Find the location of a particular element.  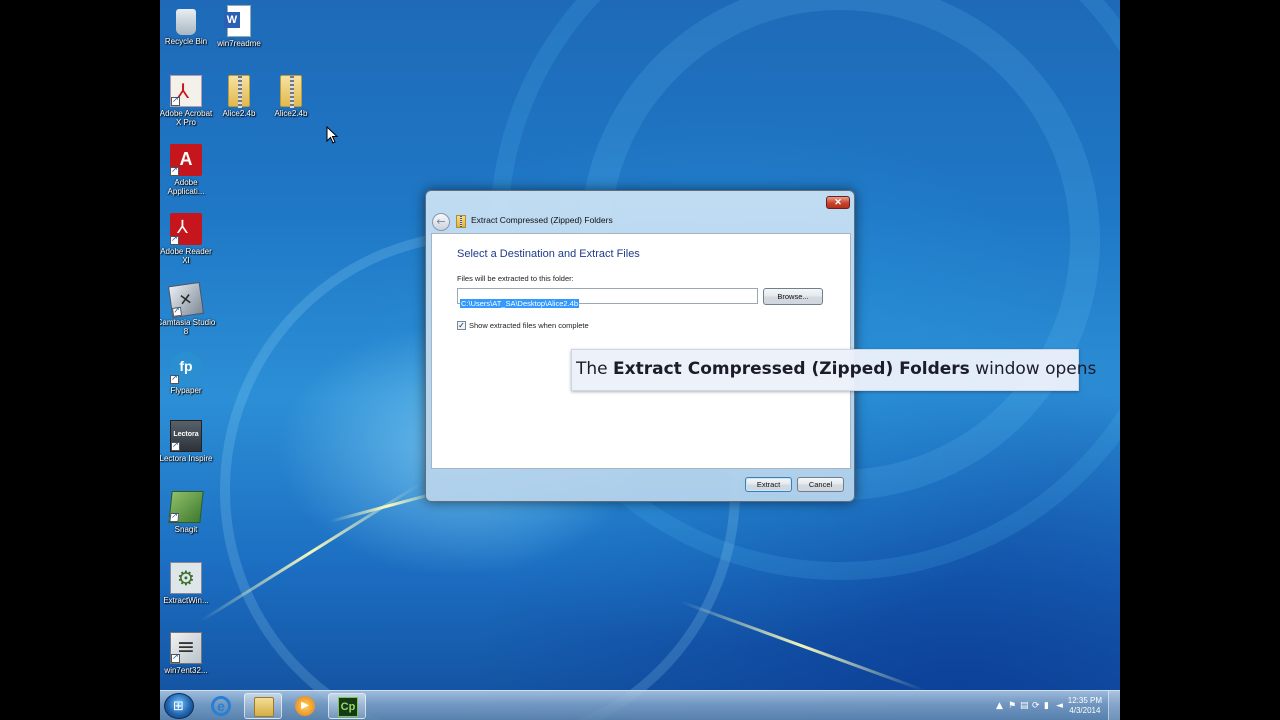

show-hidden-icons-icon: ▲ is located at coordinates (999, 706).